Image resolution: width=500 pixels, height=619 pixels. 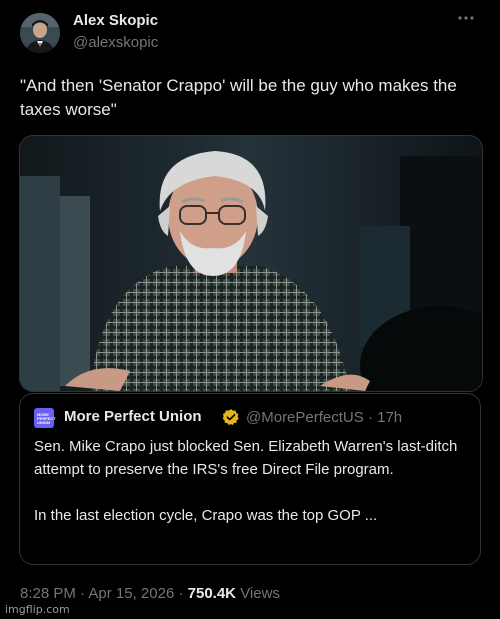 I want to click on watermark: imgflip.com, so click(x=37, y=609).